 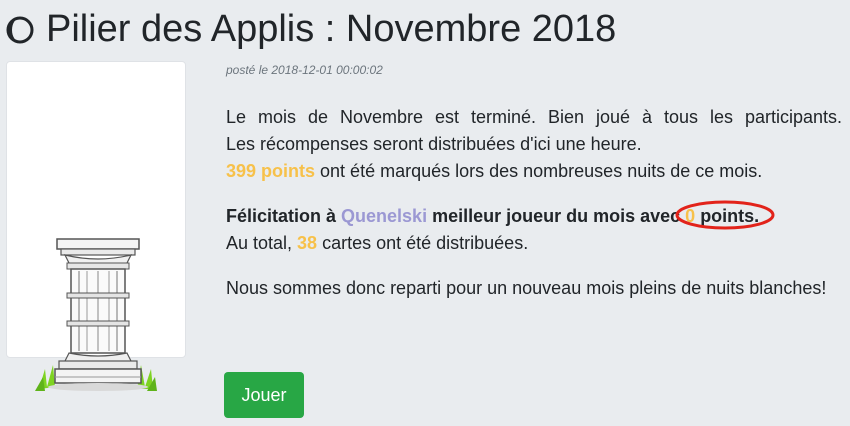 I want to click on half-moon-icon, so click(x=20, y=30).